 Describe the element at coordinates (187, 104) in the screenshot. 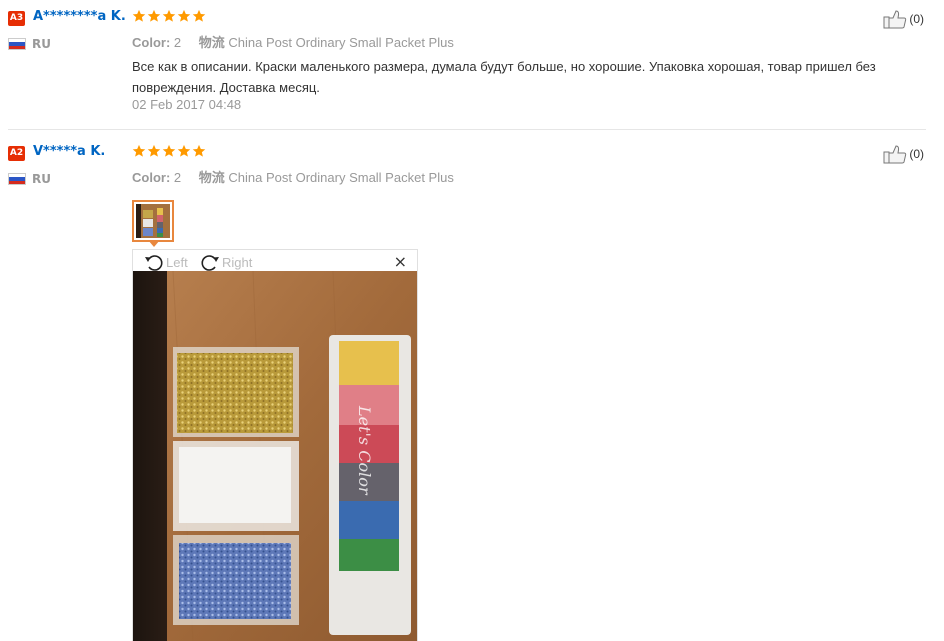

I see `review-date: 02 Feb 2017 04:48` at that location.